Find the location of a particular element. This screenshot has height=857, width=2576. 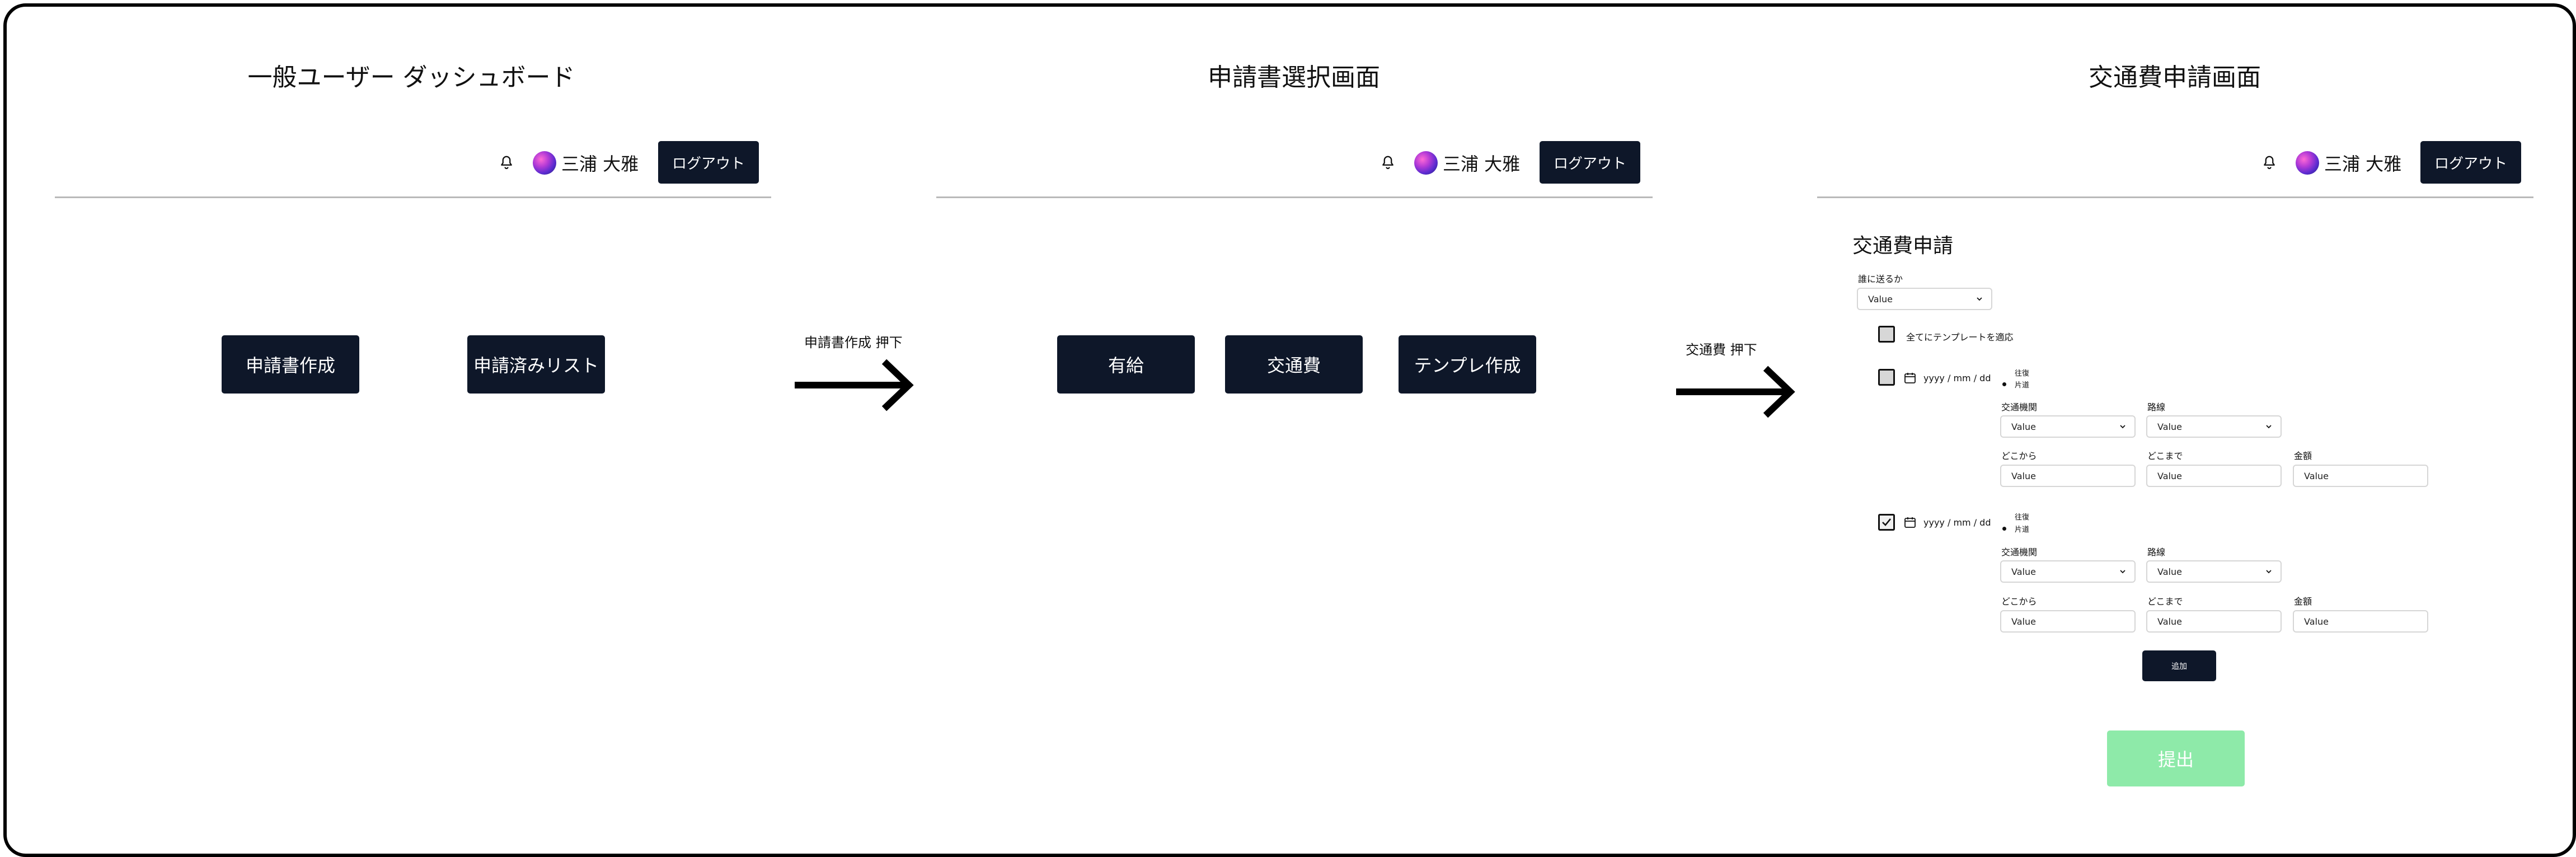

screen-title-transport: 交通費申請画面 is located at coordinates (2175, 77).